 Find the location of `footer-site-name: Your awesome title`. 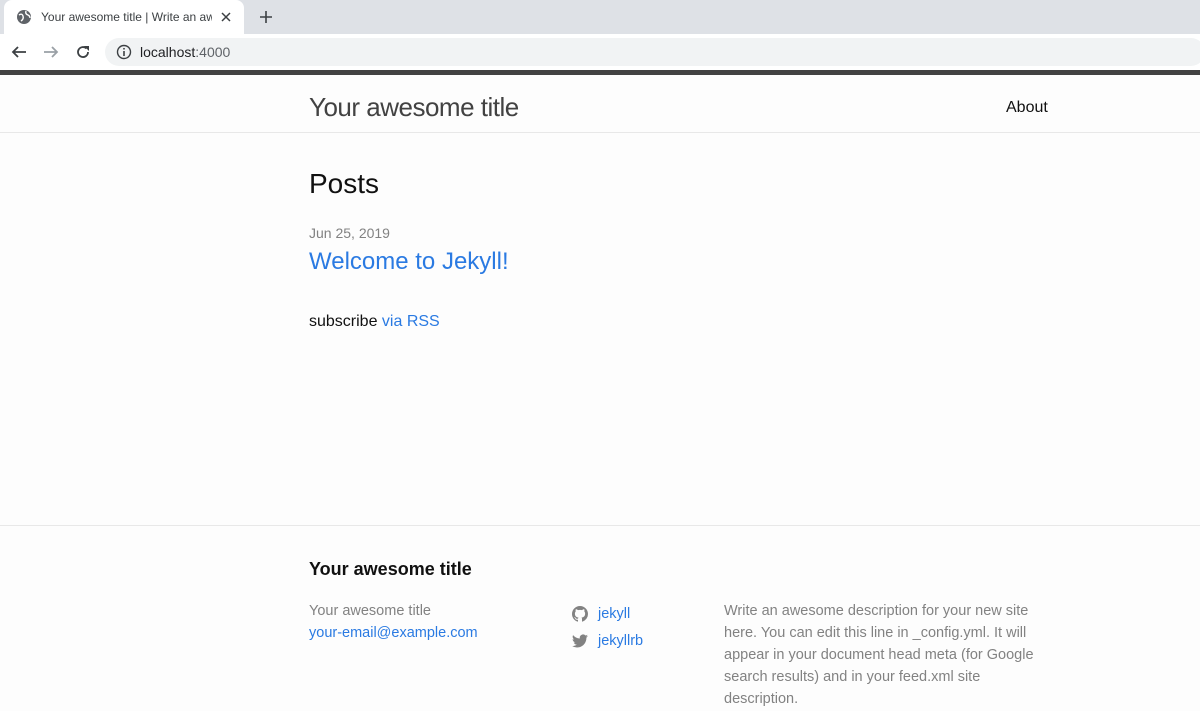

footer-site-name: Your awesome title is located at coordinates (370, 611).